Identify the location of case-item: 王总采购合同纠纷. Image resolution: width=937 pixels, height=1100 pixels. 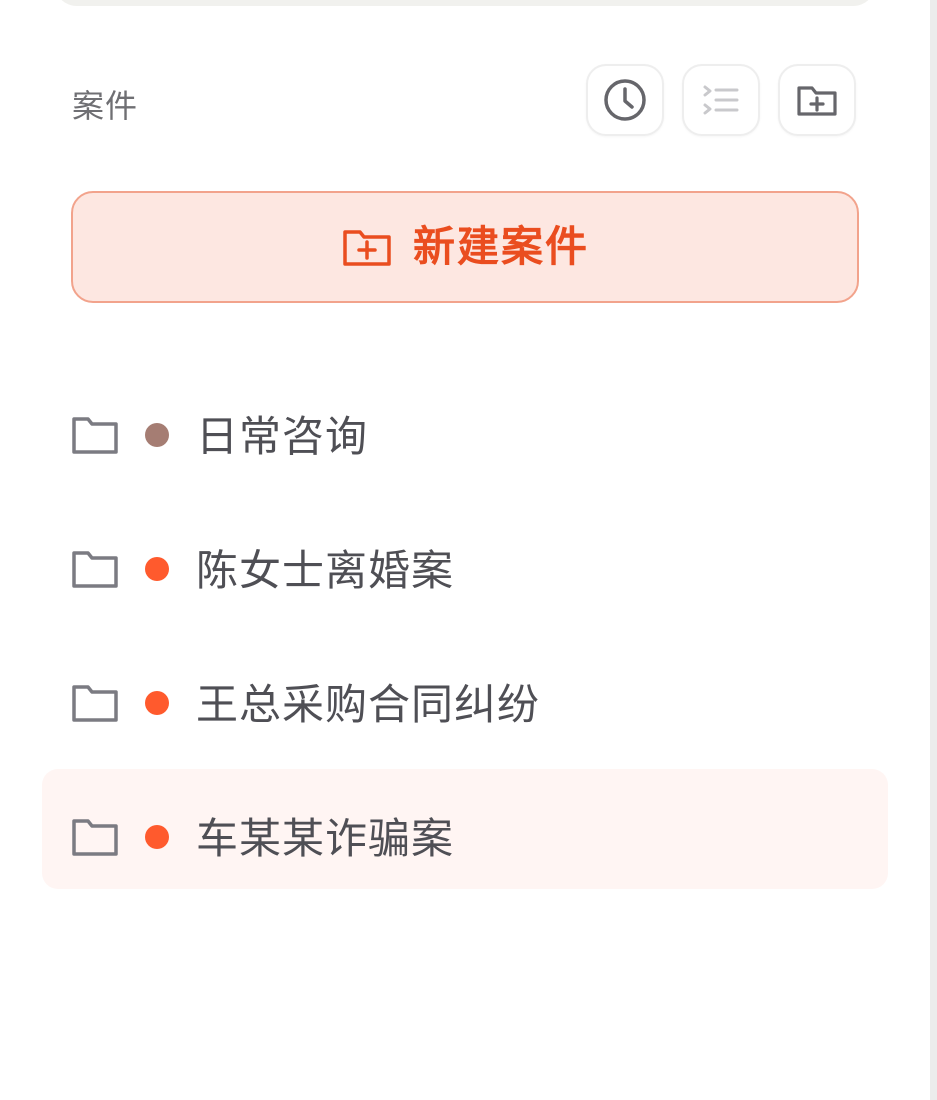
(465, 695).